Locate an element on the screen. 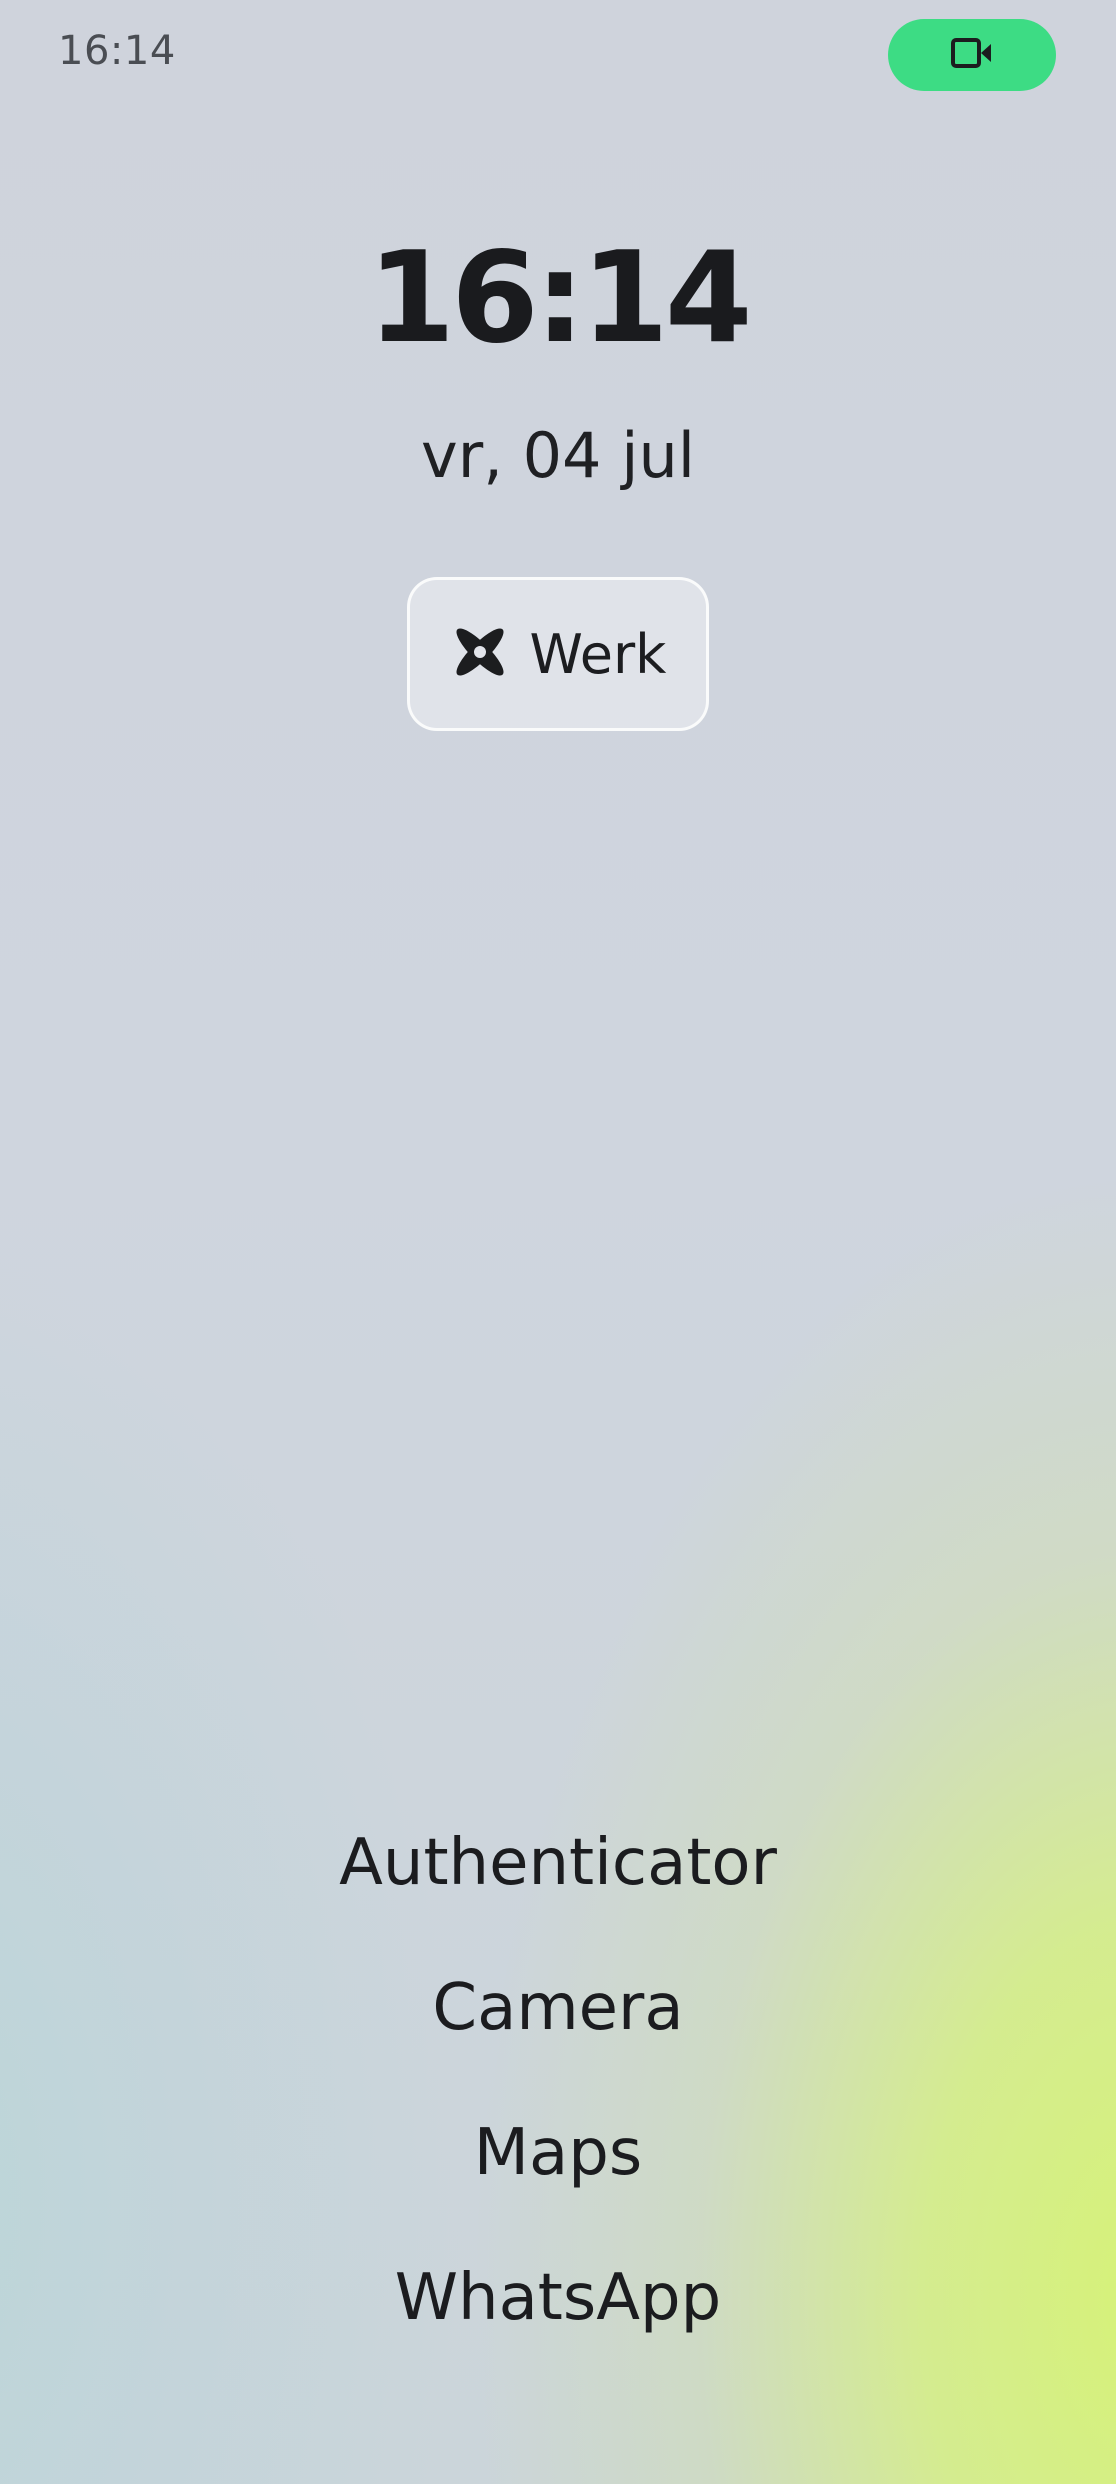 The width and height of the screenshot is (1116, 2484). app-whatsapp: WhatsApp is located at coordinates (558, 2297).